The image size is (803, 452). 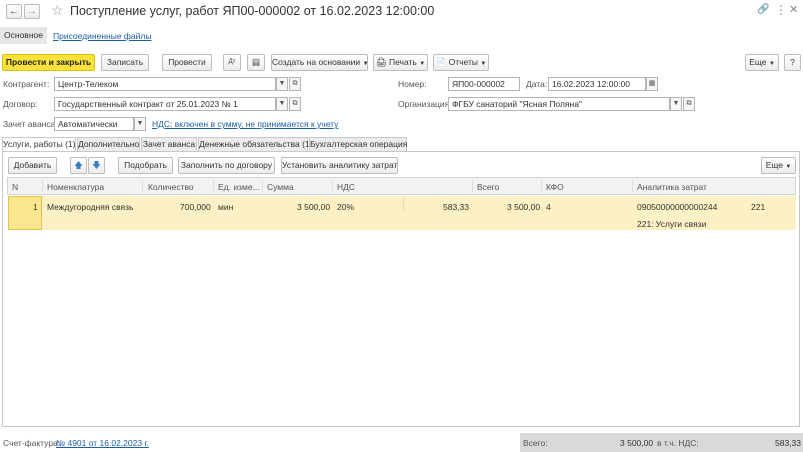 I want to click on arrow-up-icon: 🡅, so click(x=78, y=165).